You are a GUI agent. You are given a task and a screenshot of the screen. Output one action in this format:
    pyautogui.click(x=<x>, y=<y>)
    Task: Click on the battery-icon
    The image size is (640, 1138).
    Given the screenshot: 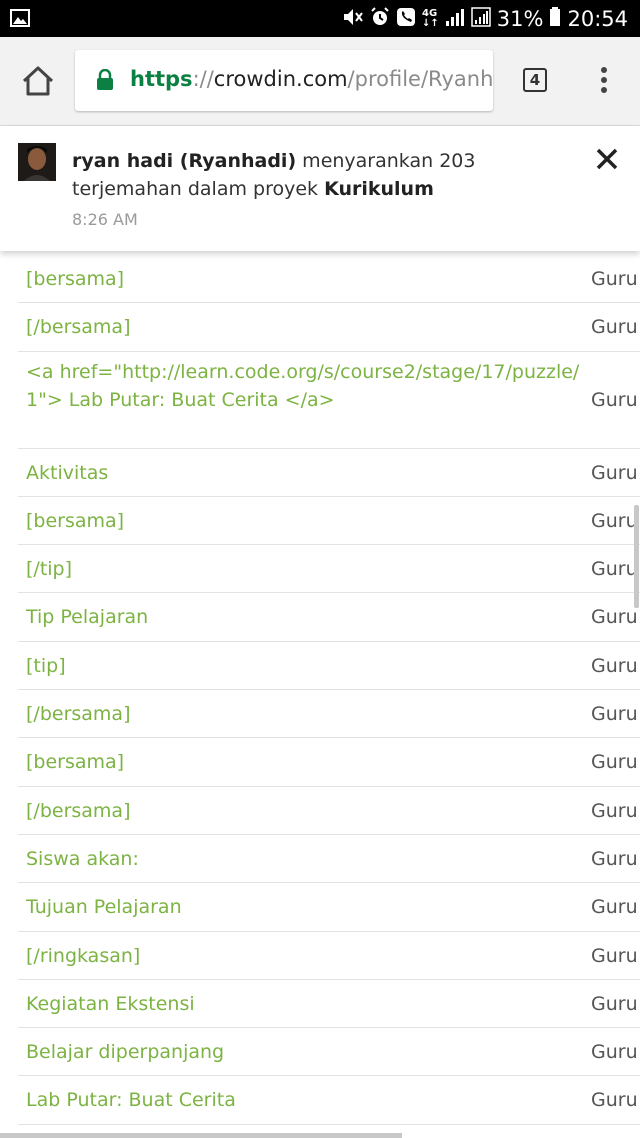 What is the action you would take?
    pyautogui.click(x=555, y=18)
    